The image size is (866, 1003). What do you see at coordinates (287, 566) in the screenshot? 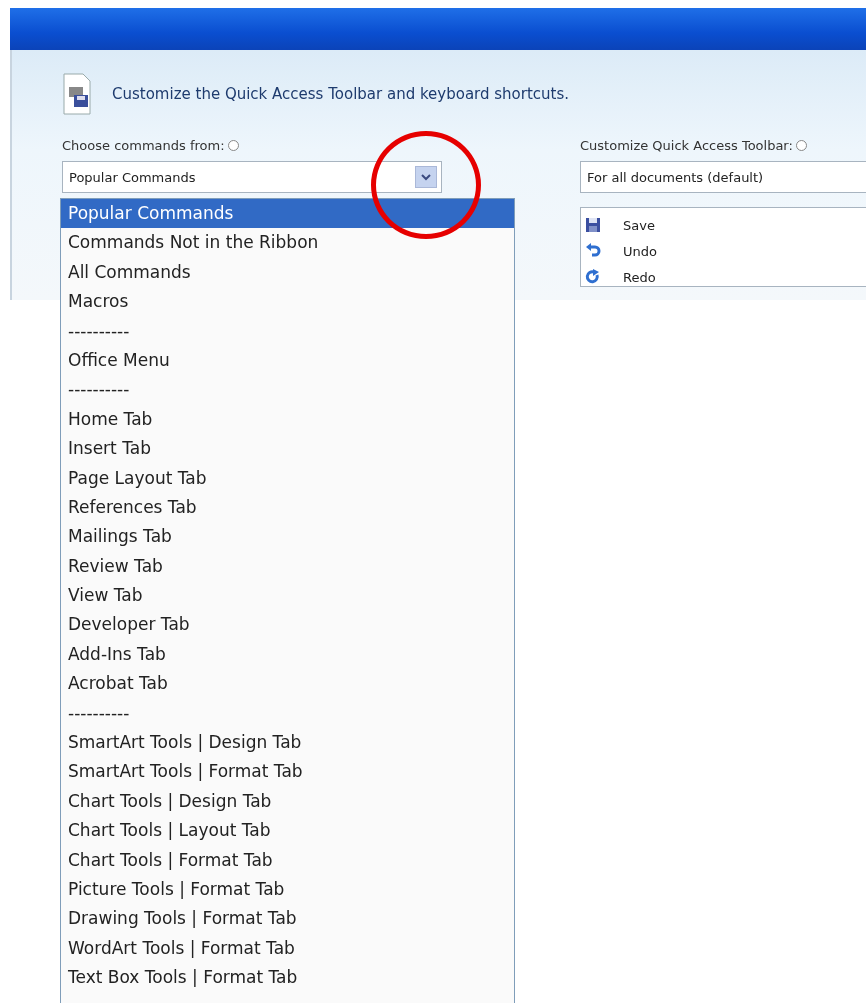
I see `dropdown-option: Review Tab` at bounding box center [287, 566].